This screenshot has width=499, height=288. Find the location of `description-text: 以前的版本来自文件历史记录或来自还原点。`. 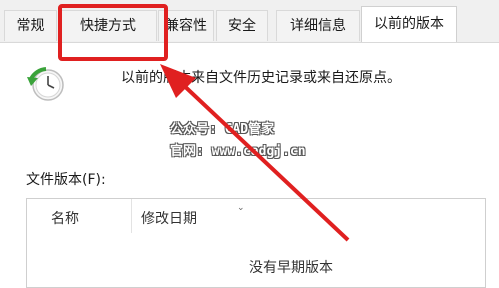

description-text: 以前的版本来自文件历史记录或来自还原点。 is located at coordinates (261, 78).